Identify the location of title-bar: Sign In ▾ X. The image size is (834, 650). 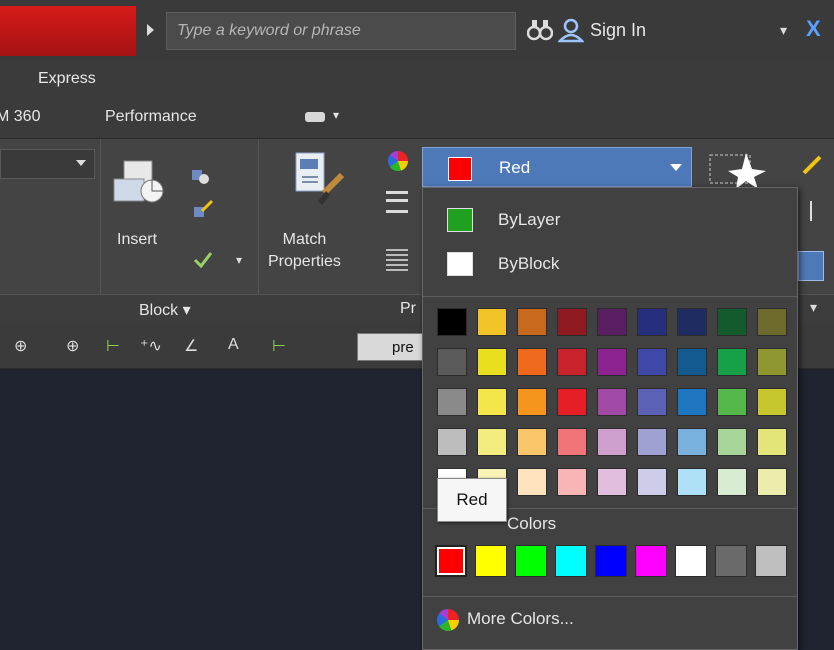
(417, 31).